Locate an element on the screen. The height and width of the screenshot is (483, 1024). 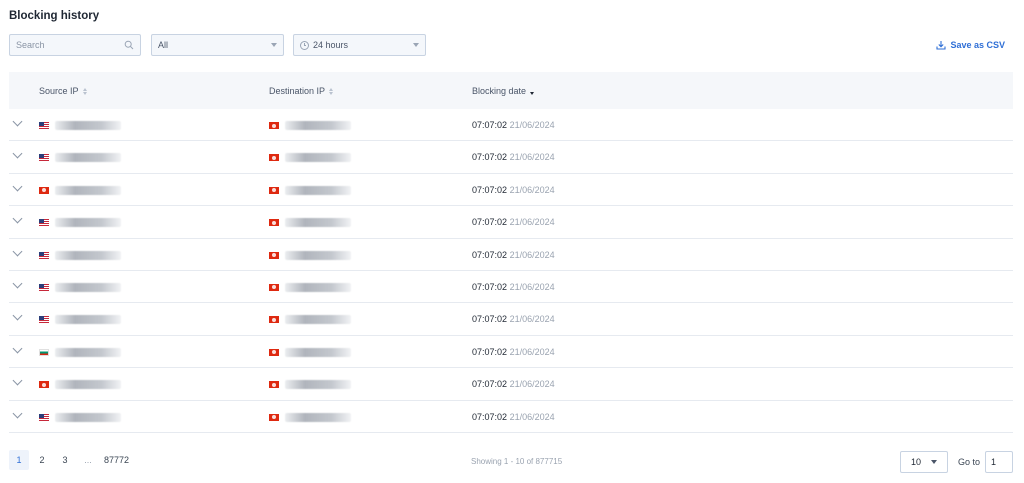
period-select-value: 24 hours is located at coordinates (331, 45).